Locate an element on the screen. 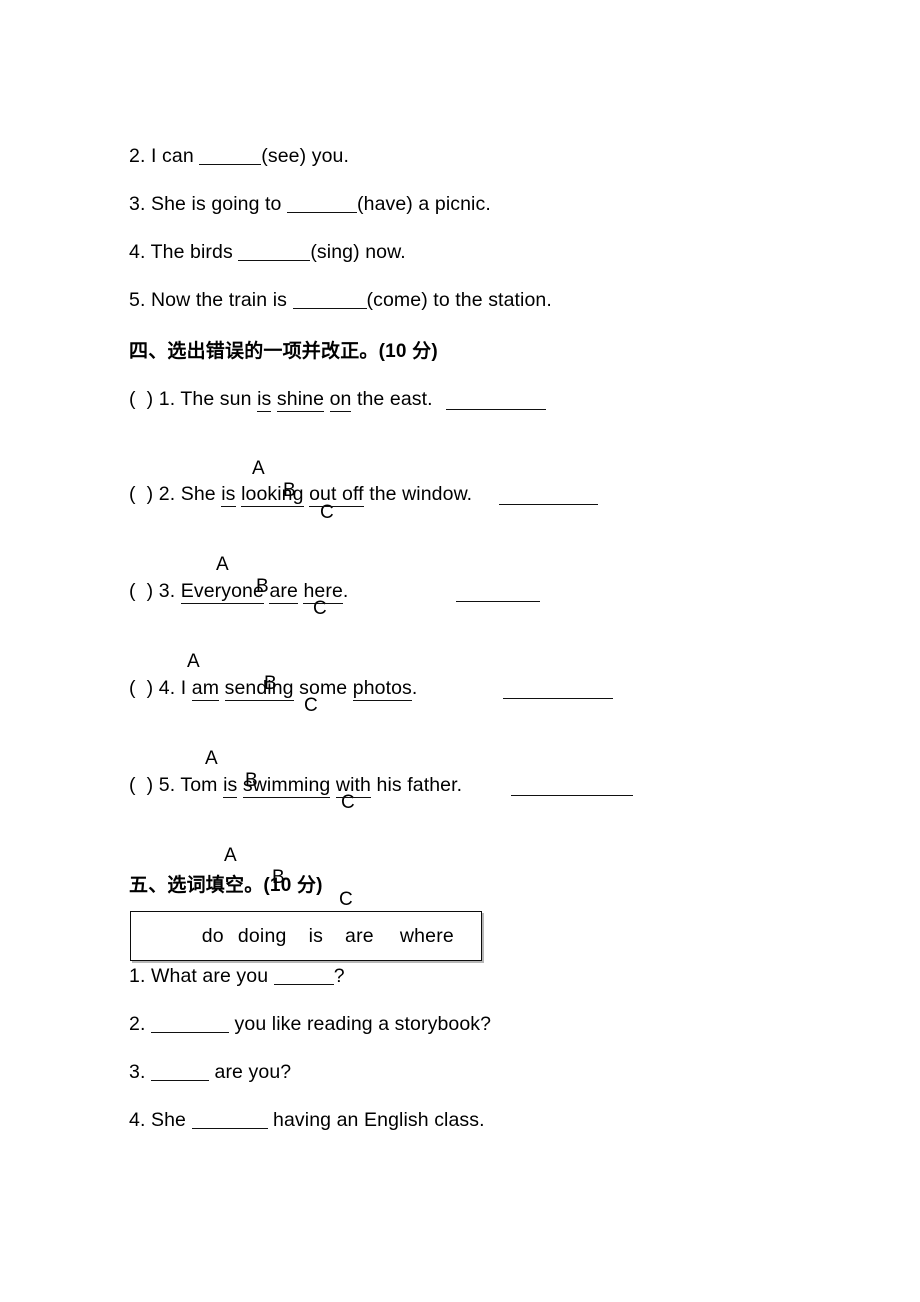 This screenshot has height=1302, width=920. verb-item-3-before: She is going to is located at coordinates (219, 204).